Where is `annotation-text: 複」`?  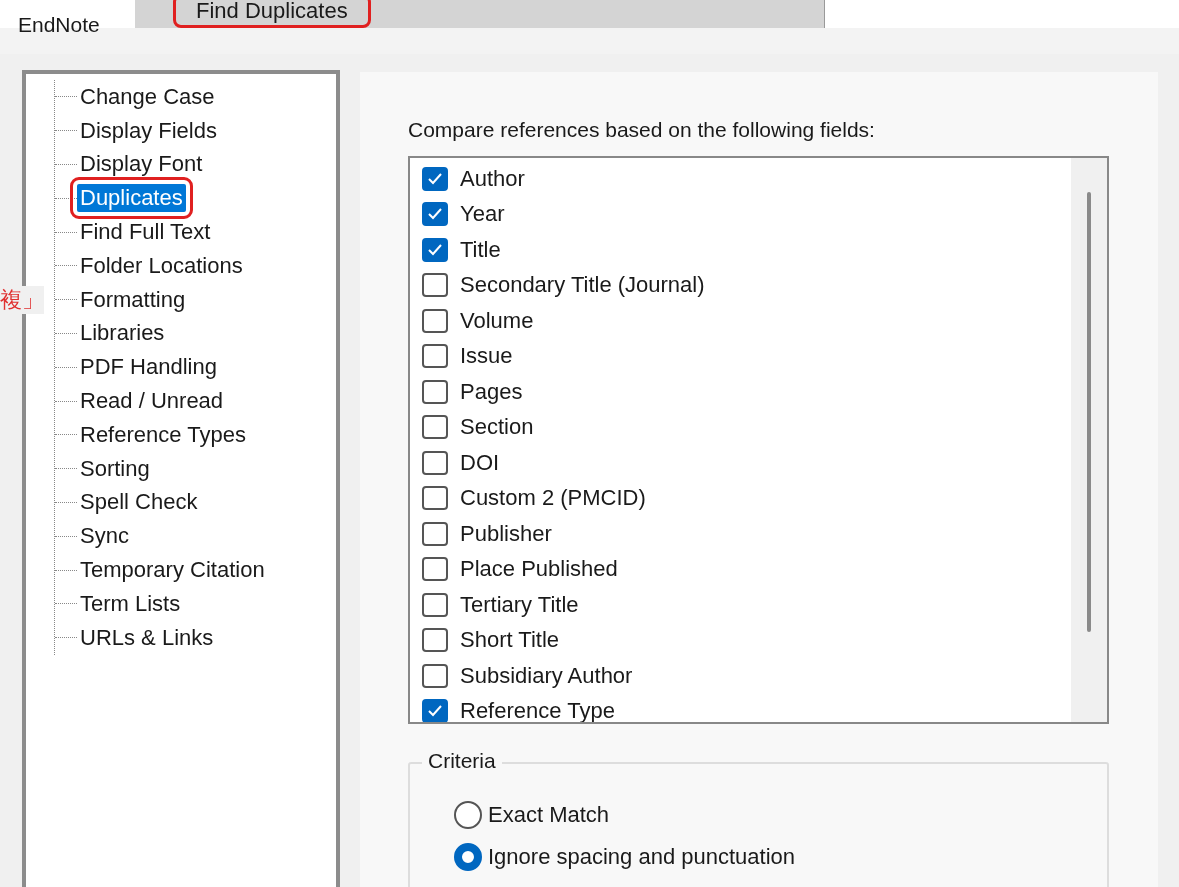 annotation-text: 複」 is located at coordinates (22, 300).